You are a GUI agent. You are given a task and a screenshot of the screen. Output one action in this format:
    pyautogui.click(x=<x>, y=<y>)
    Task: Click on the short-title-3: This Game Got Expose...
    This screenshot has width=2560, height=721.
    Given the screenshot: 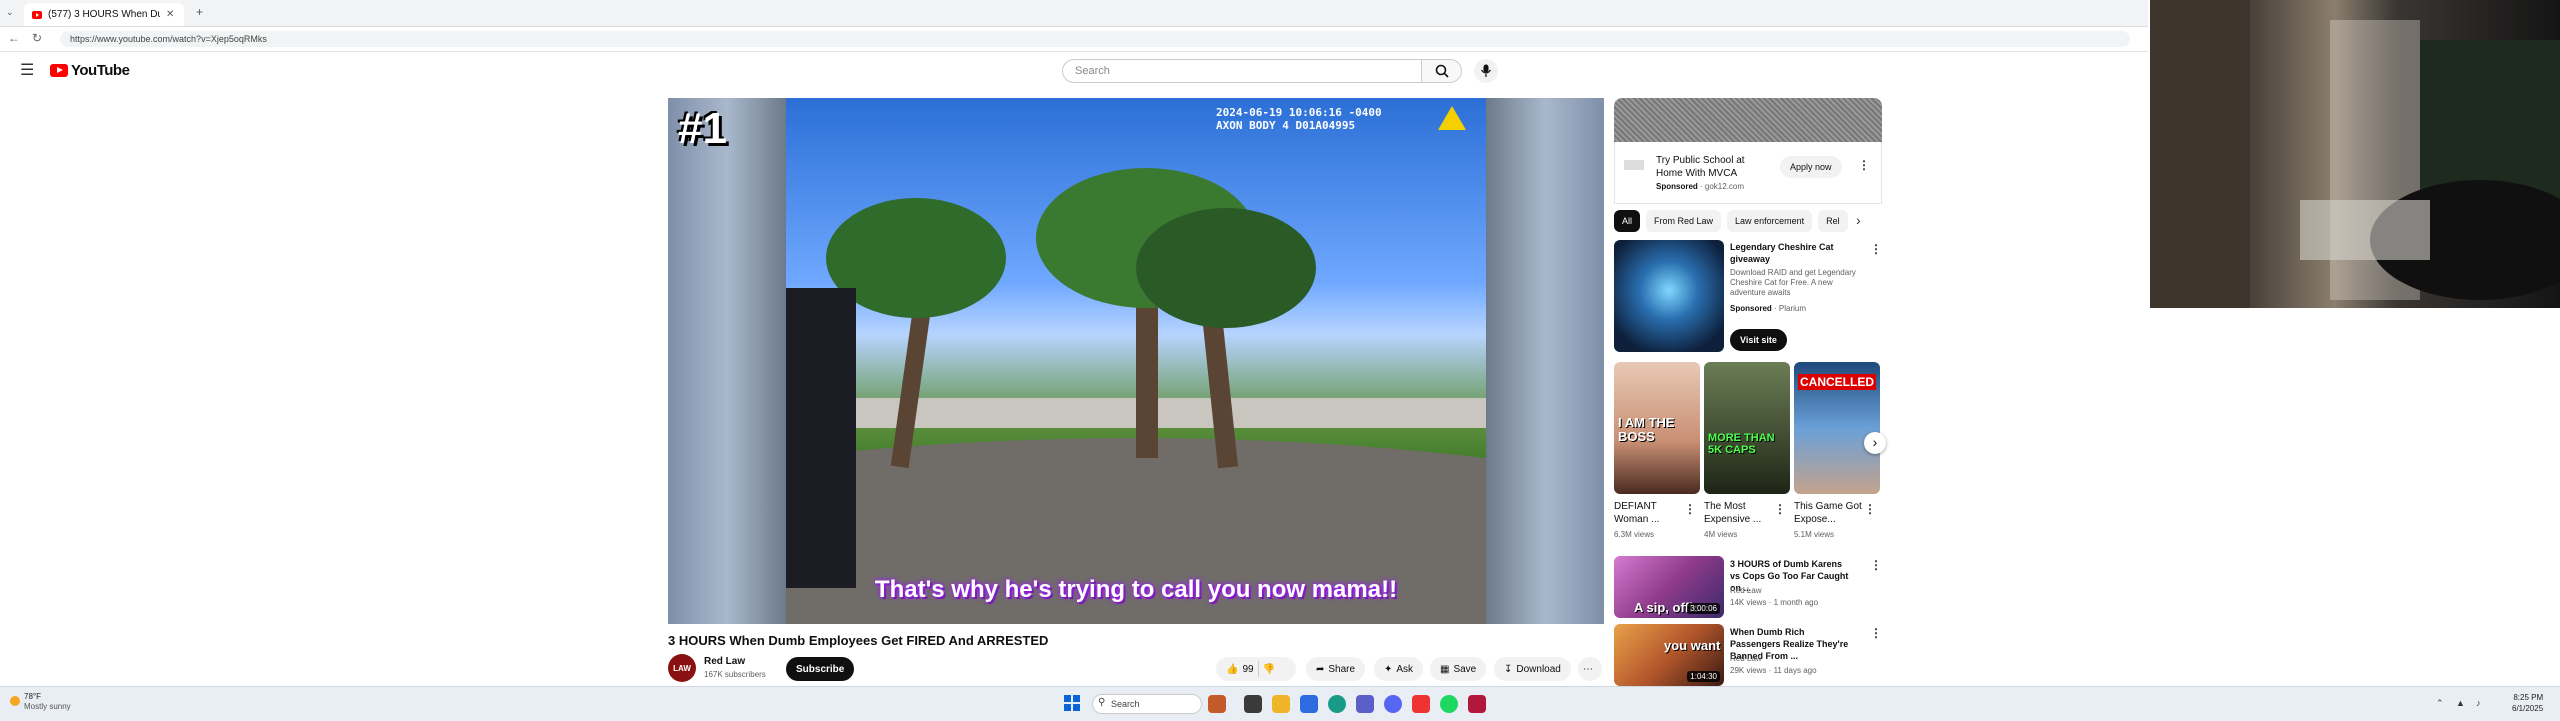 What is the action you would take?
    pyautogui.click(x=1829, y=513)
    